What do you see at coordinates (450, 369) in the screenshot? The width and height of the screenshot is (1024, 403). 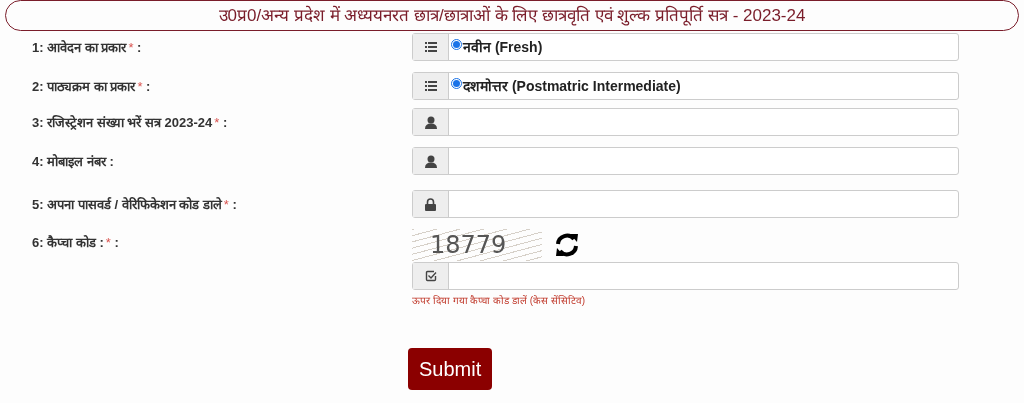 I see `submit-button: Submit` at bounding box center [450, 369].